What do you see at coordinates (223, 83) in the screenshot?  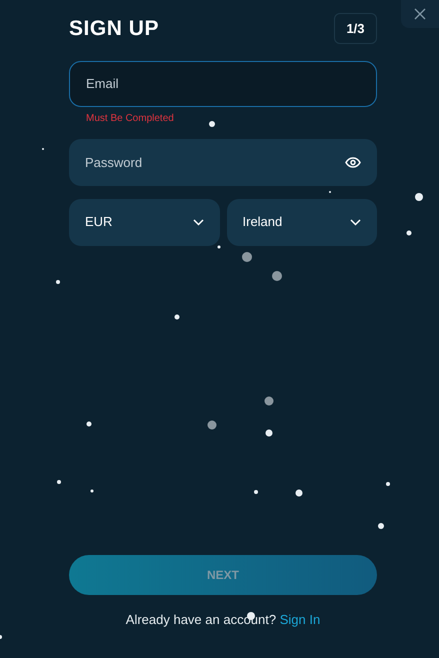 I see `email-field: Email` at bounding box center [223, 83].